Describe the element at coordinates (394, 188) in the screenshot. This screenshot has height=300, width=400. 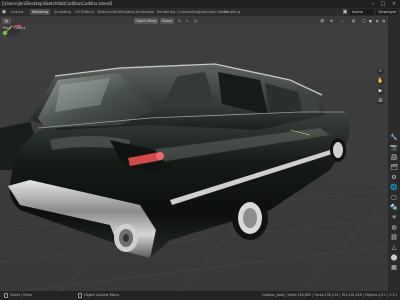
I see `world-properties-icon: 🌐` at that location.